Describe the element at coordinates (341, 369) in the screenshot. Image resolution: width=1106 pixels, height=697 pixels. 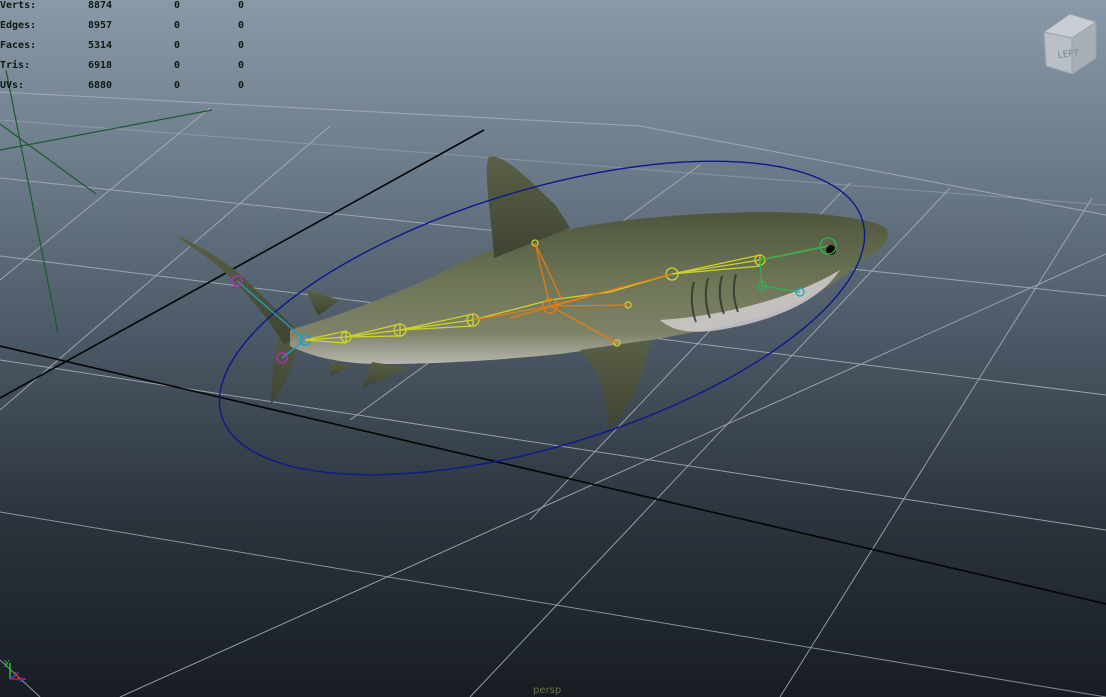
I see `shark-anal-fin` at that location.